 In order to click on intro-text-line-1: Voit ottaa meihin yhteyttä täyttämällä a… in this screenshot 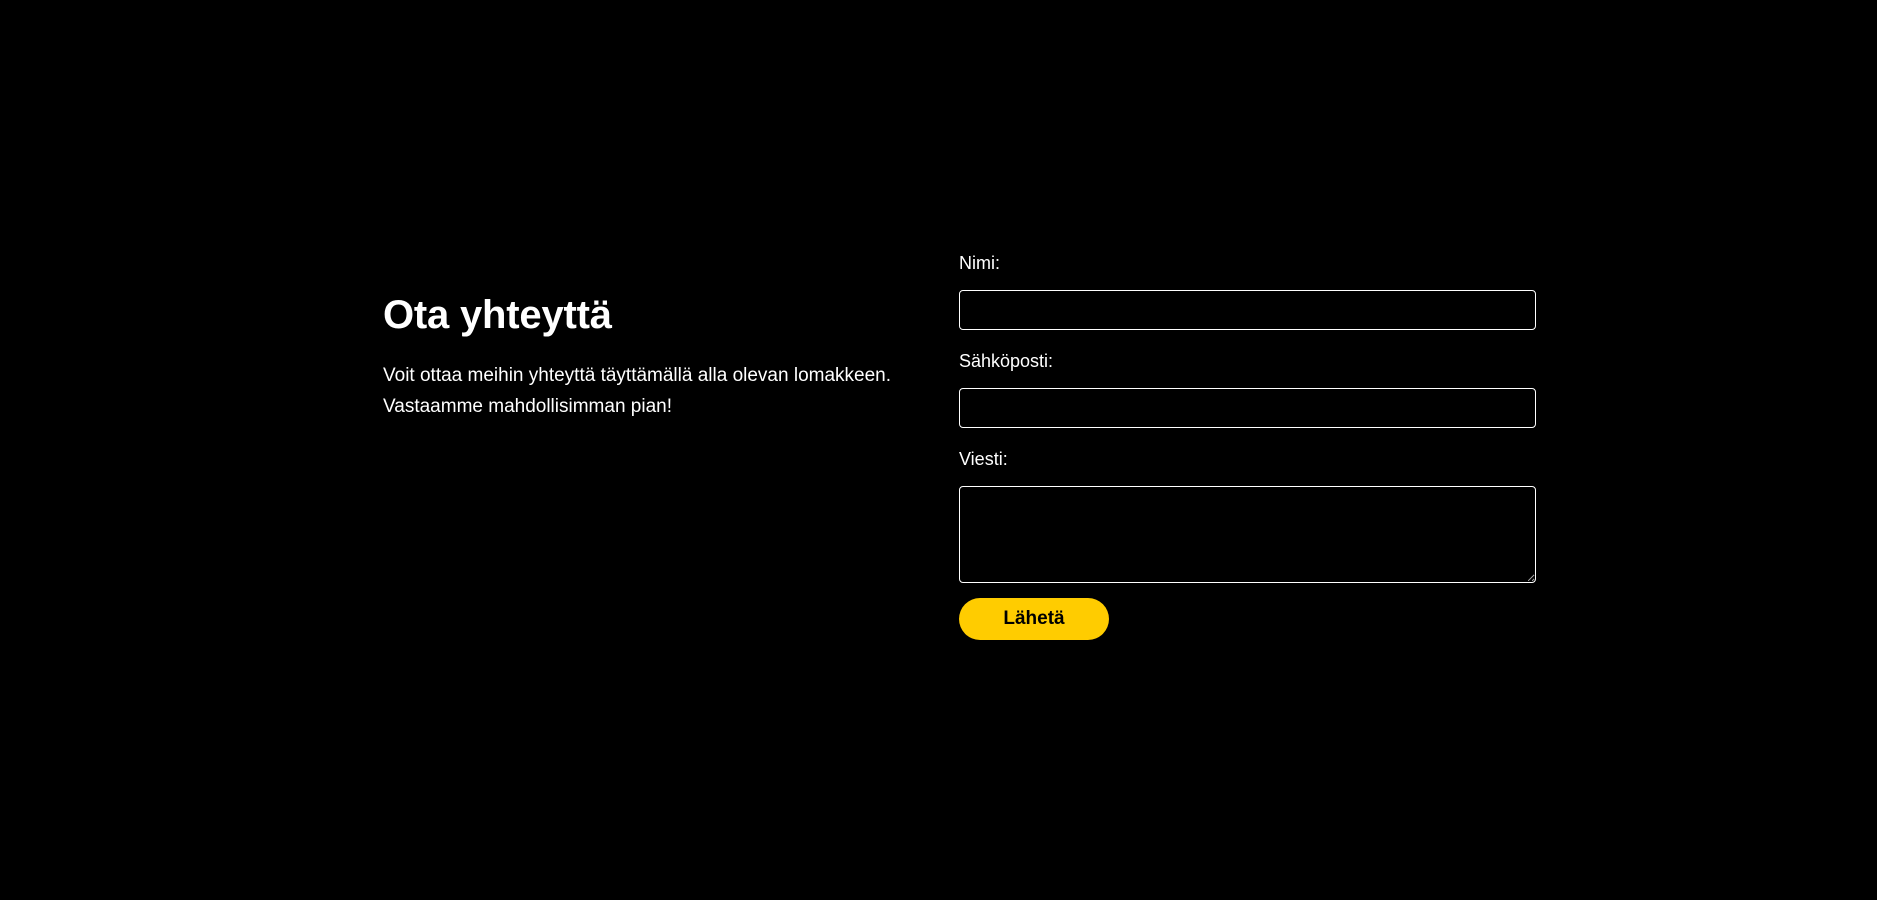, I will do `click(637, 375)`.